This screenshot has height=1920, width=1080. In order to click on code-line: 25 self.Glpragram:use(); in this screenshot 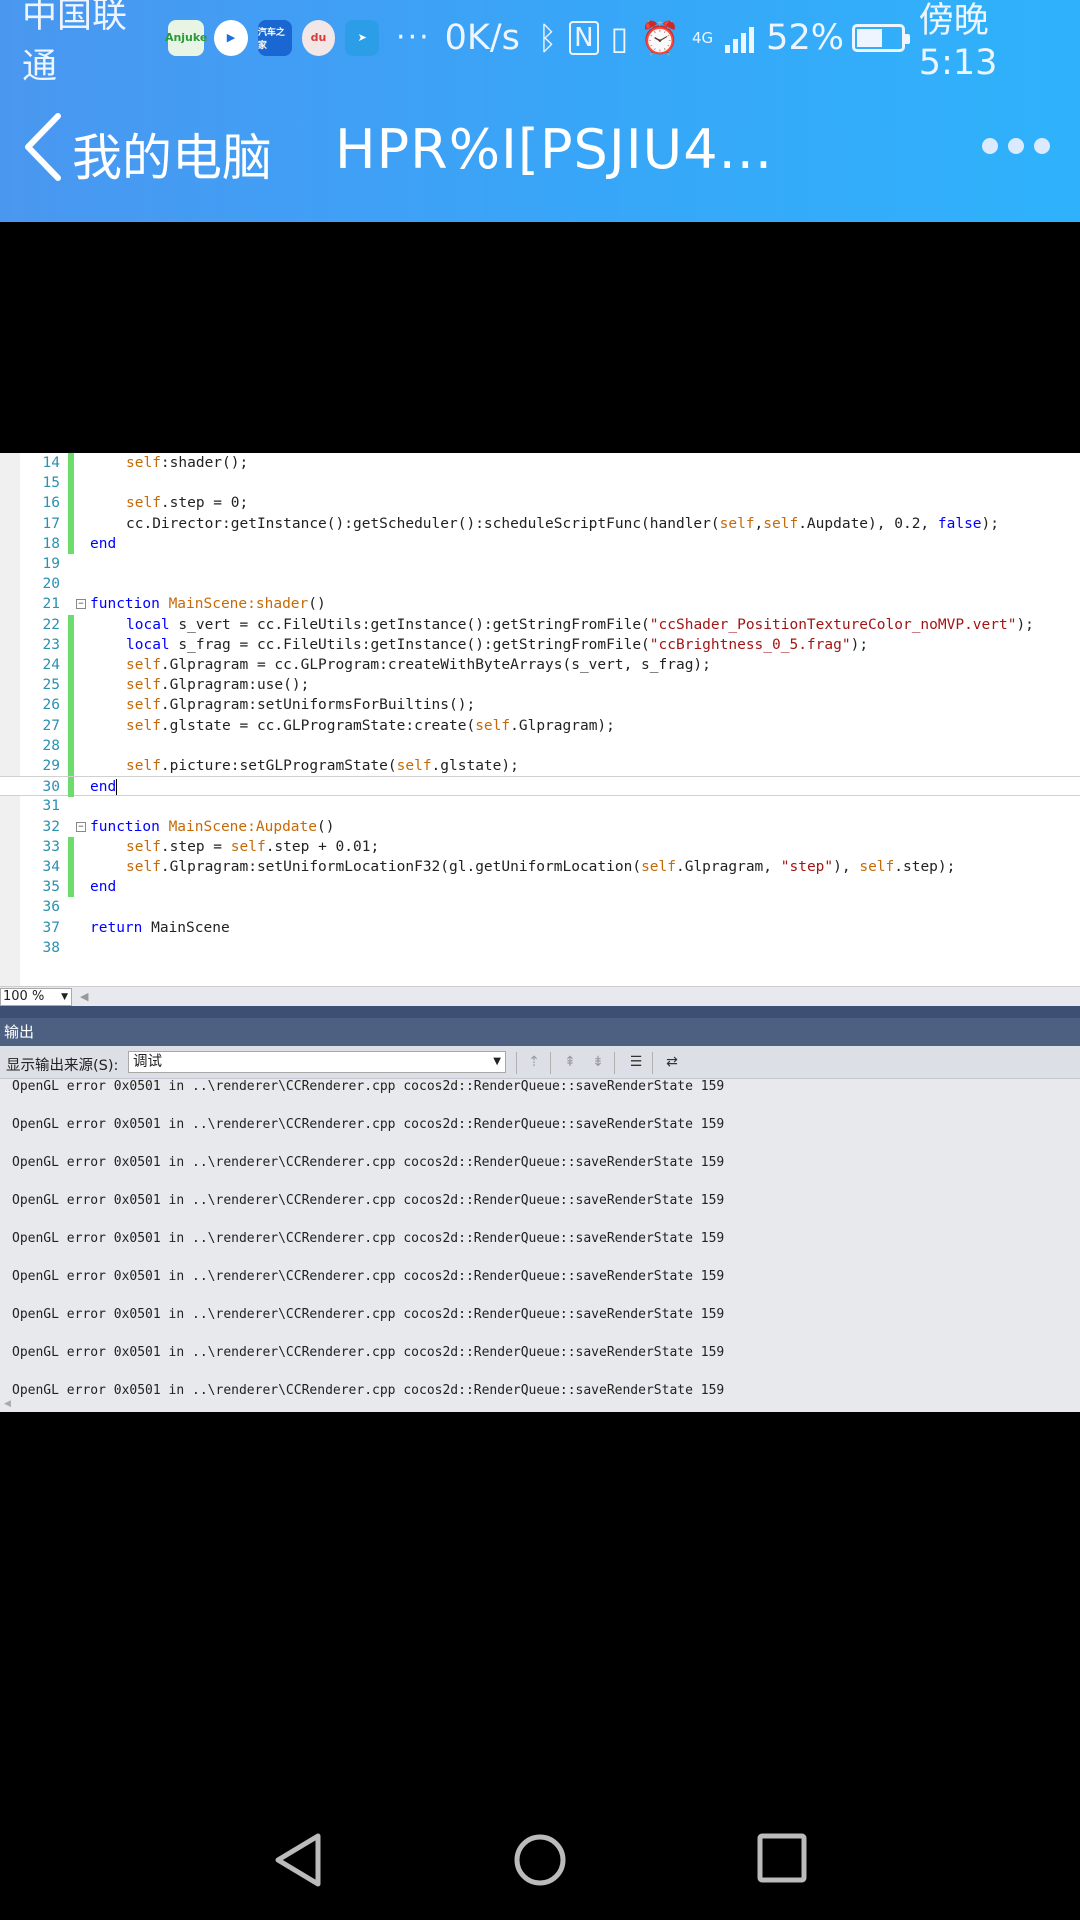, I will do `click(540, 685)`.